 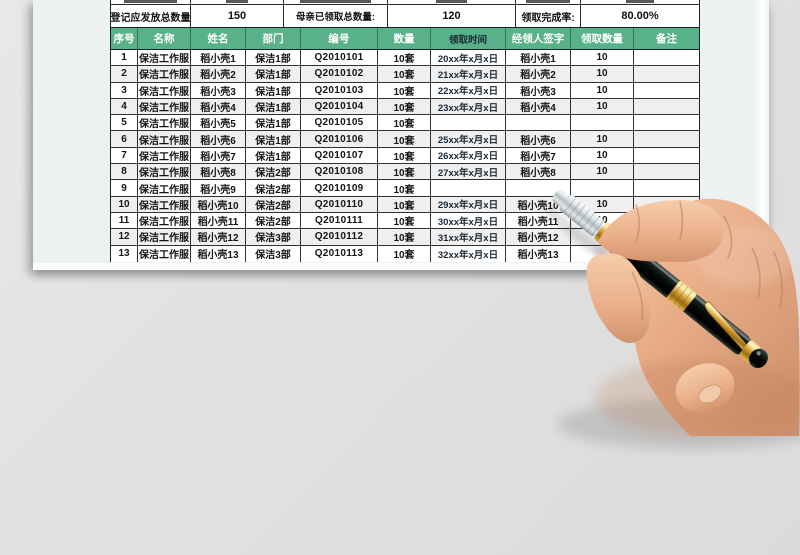 I want to click on palm-lower-shading, so click(x=697, y=398).